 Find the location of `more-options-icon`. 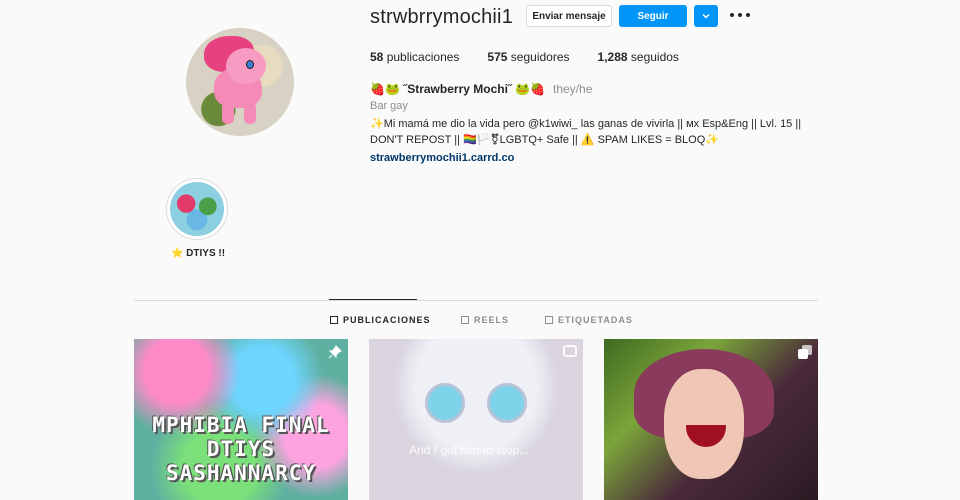

more-options-icon is located at coordinates (740, 15).